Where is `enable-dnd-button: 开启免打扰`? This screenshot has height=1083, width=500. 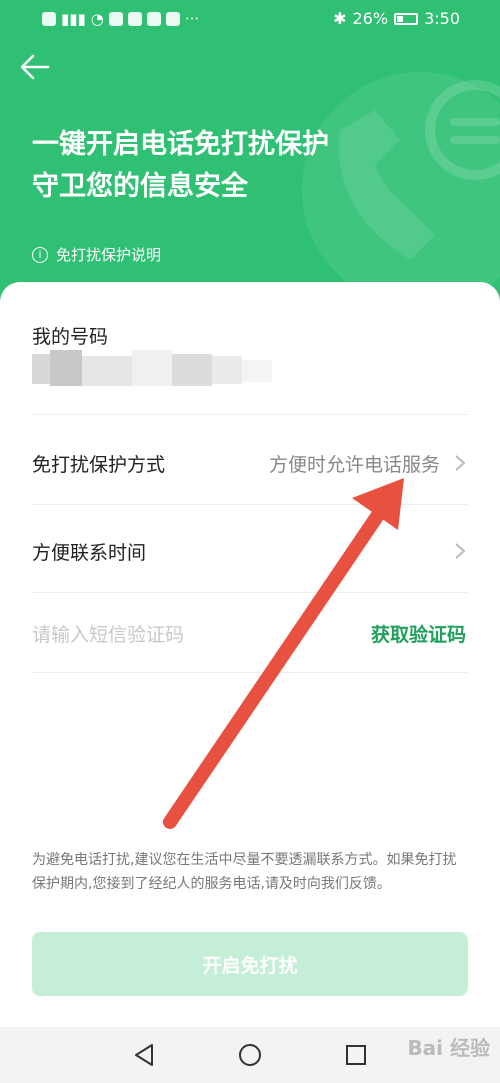 enable-dnd-button: 开启免打扰 is located at coordinates (250, 964).